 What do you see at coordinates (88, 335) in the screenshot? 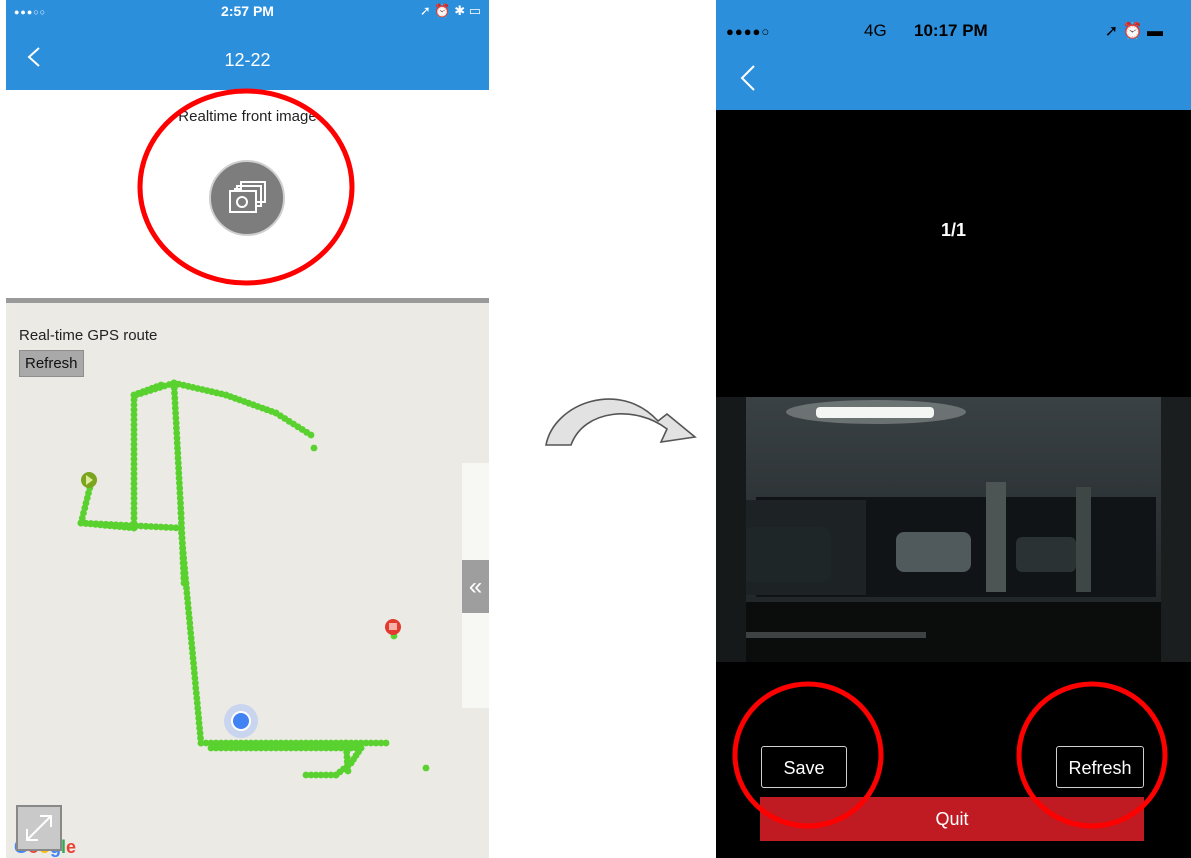
I see `gps-route-label: Real-time GPS route` at bounding box center [88, 335].